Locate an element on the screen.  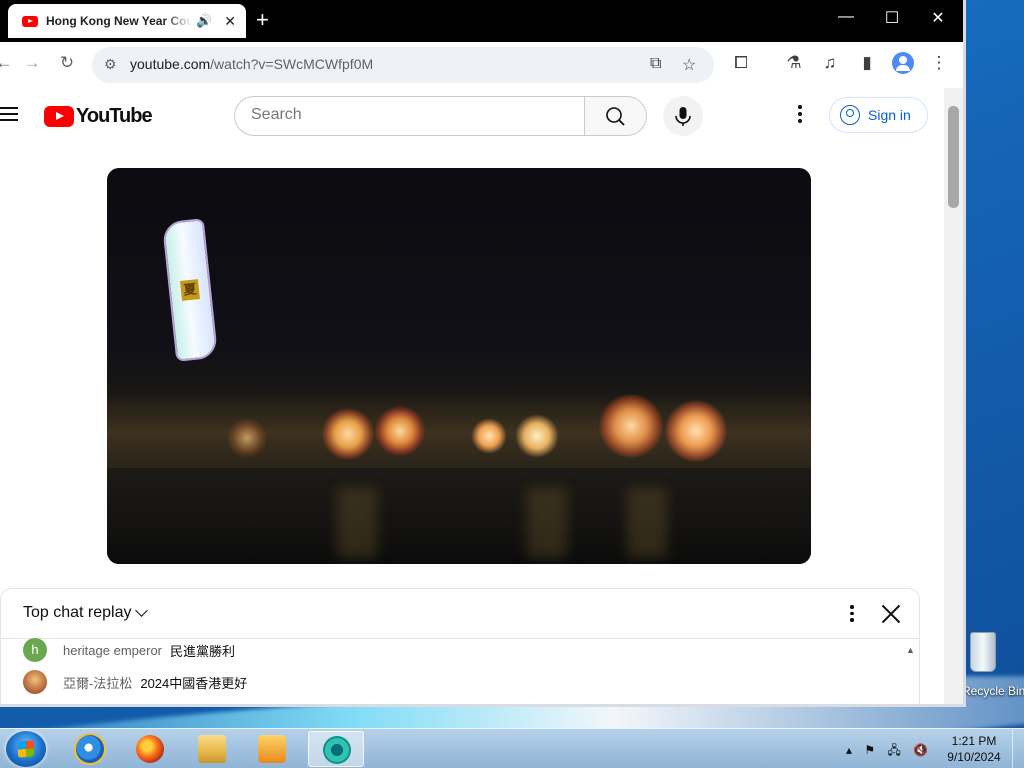
bookmark-star-icon: ☆ is located at coordinates (689, 65).